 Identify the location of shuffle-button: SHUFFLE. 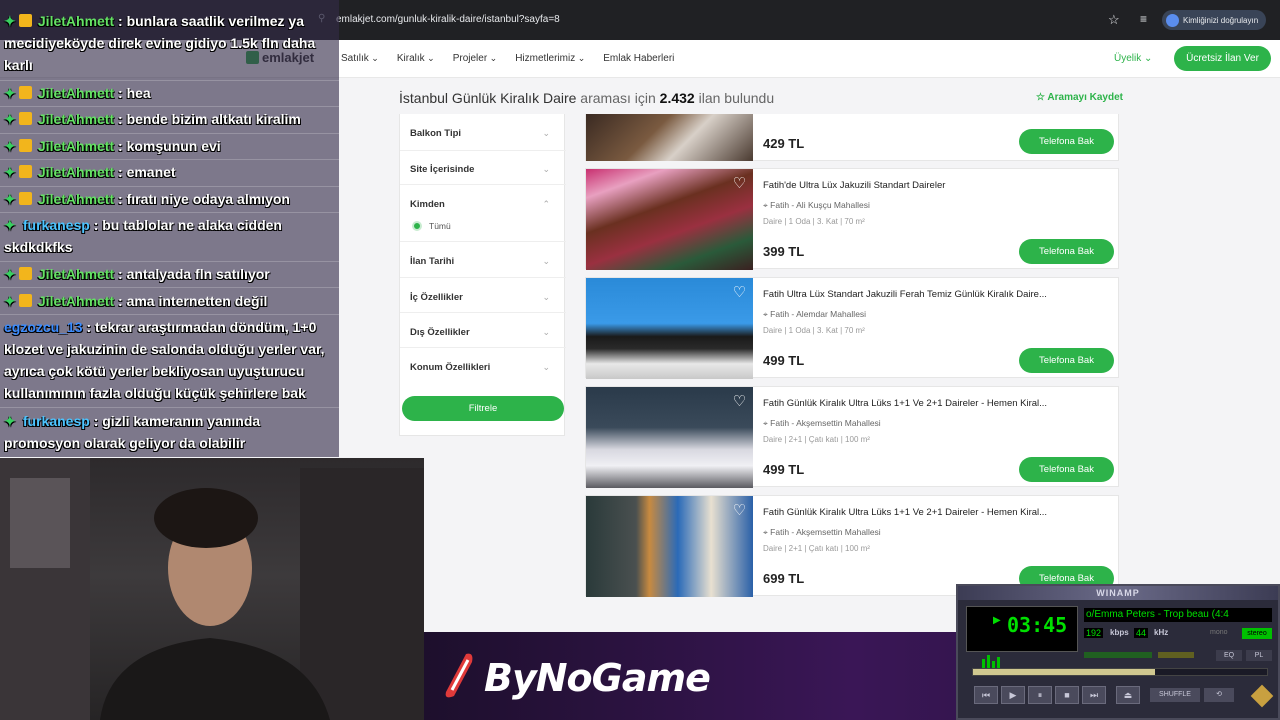
(1175, 695).